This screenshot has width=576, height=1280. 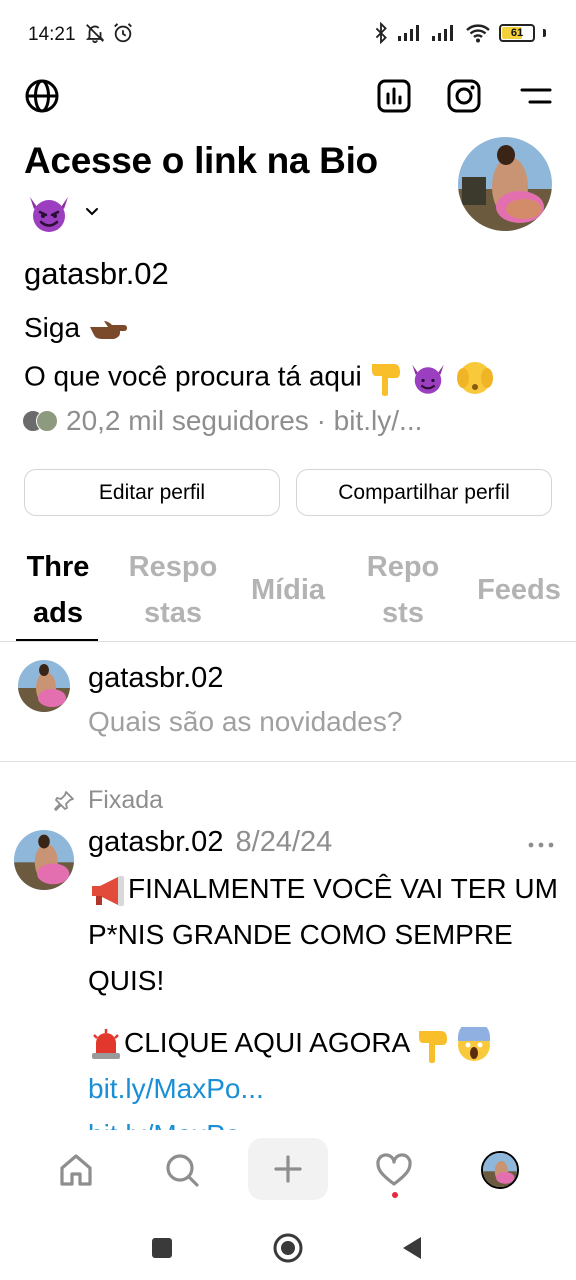 I want to click on composer-prompt: Quais são as novidades?, so click(x=245, y=722).